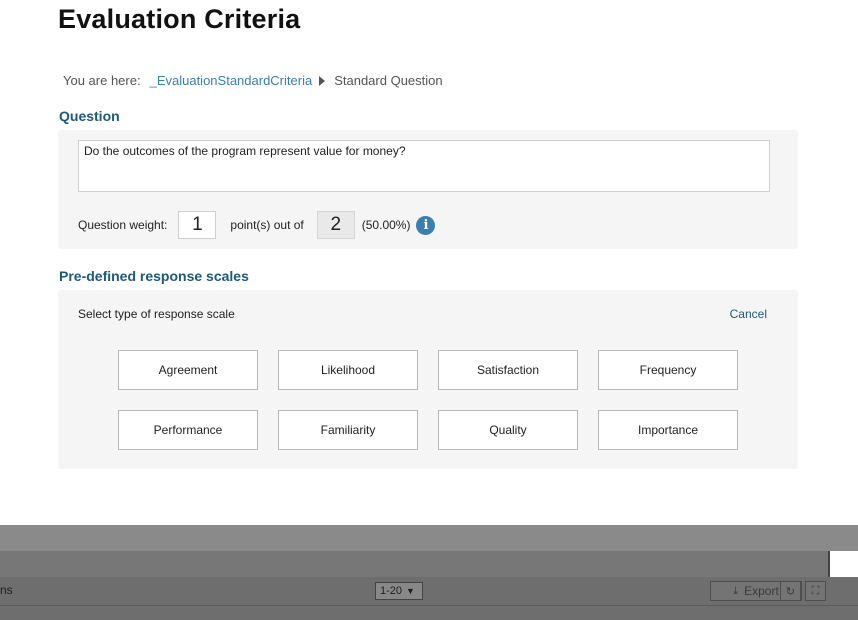  What do you see at coordinates (188, 430) in the screenshot?
I see `scale-button-performance: Performance` at bounding box center [188, 430].